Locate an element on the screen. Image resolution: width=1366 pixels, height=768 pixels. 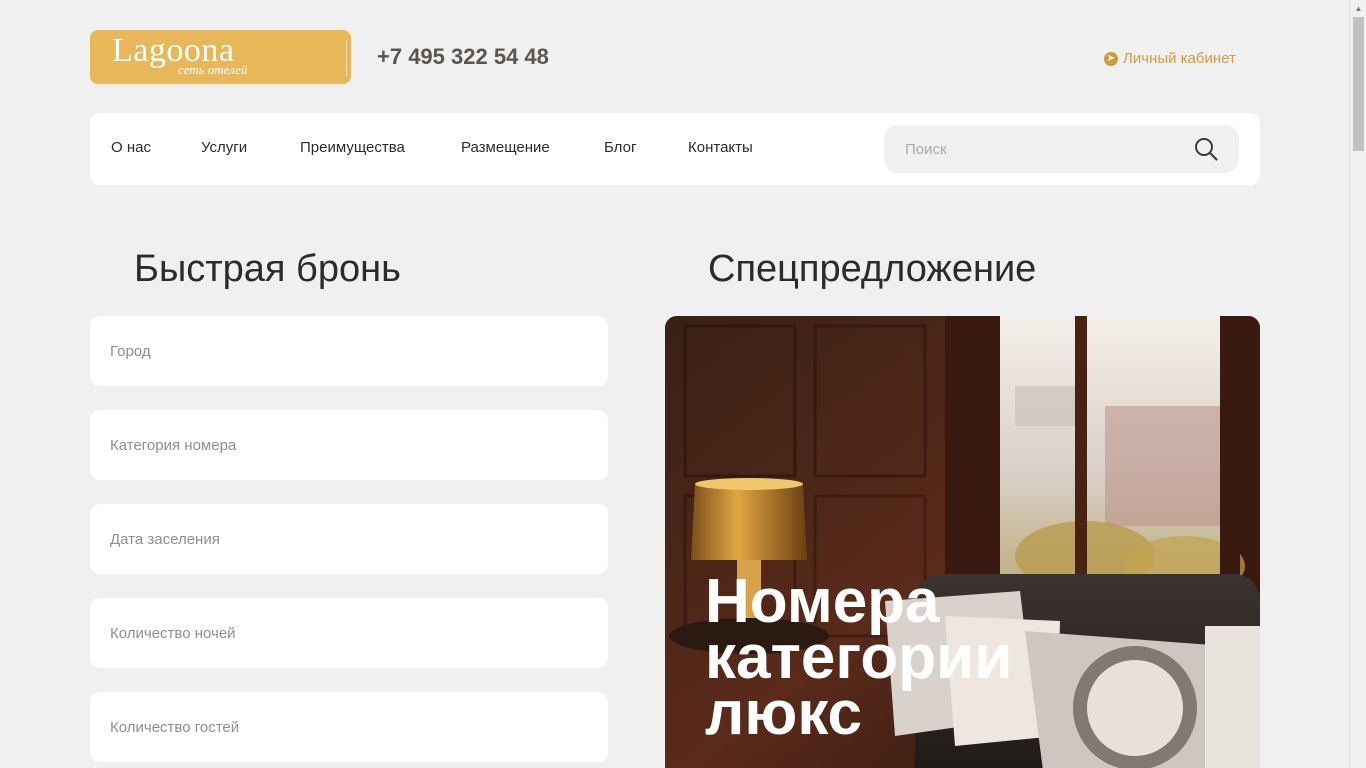
nav-item-services: Услуги is located at coordinates (224, 147).